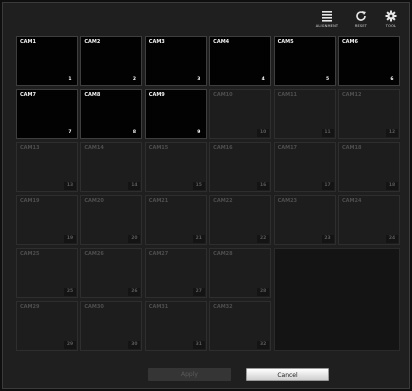 This screenshot has height=391, width=412. I want to click on camera-name: CAM3, so click(156, 42).